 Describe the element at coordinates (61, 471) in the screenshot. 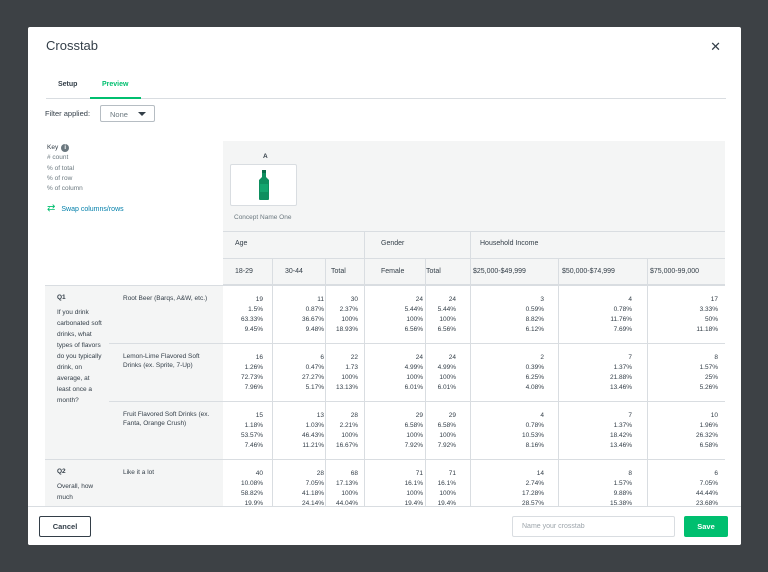

I see `question-id: Q2` at that location.